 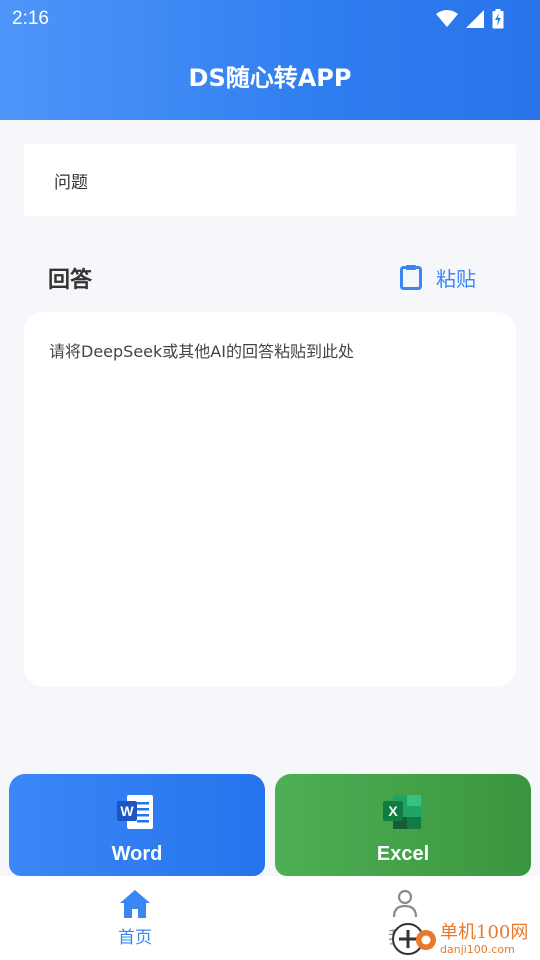 I want to click on question-field: 问题, so click(x=270, y=180).